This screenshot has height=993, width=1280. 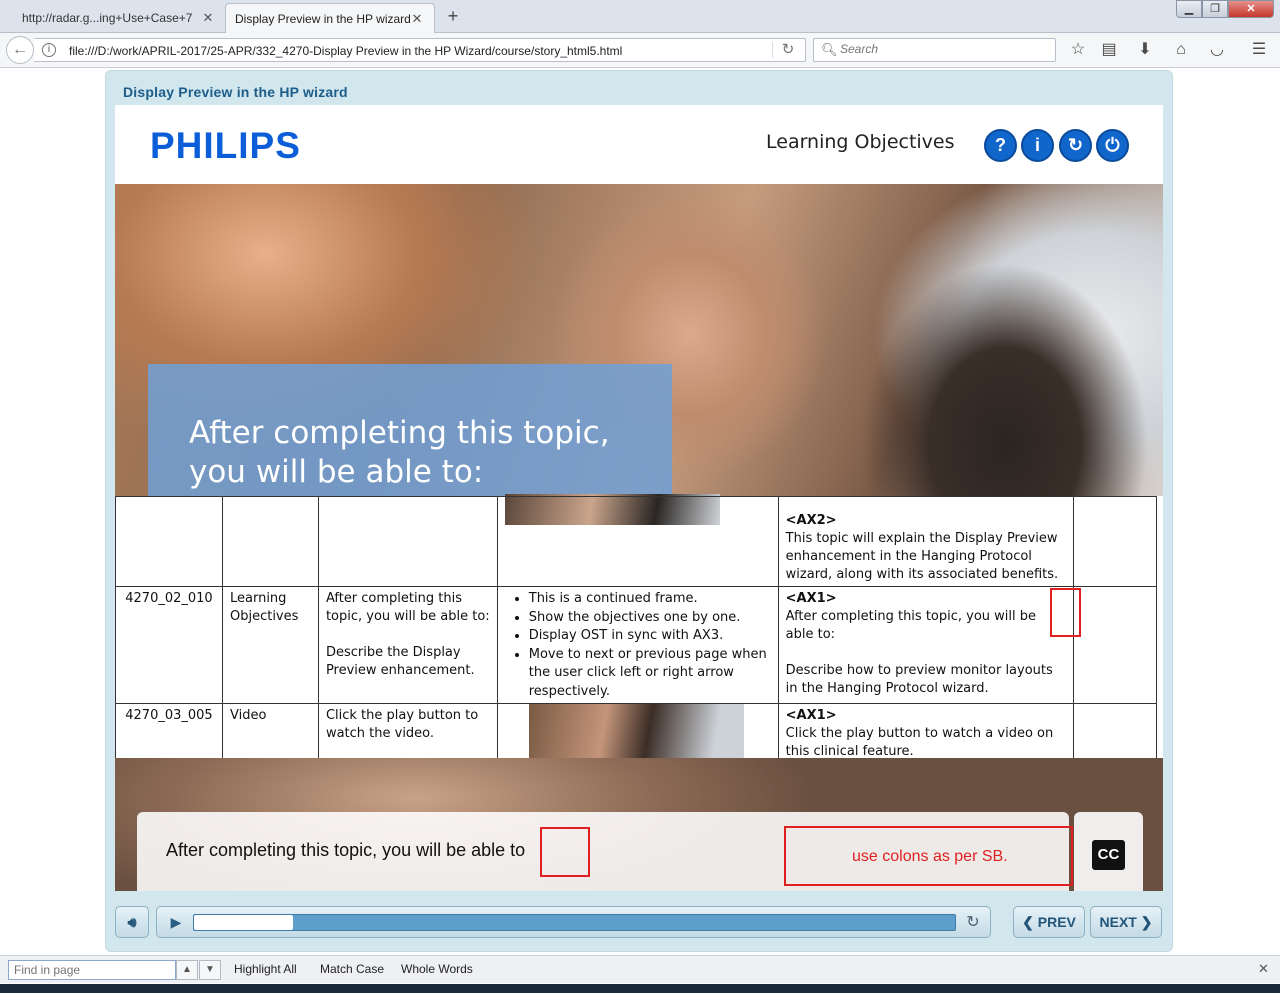 What do you see at coordinates (210, 970) in the screenshot?
I see `find-next-icon: ▼` at bounding box center [210, 970].